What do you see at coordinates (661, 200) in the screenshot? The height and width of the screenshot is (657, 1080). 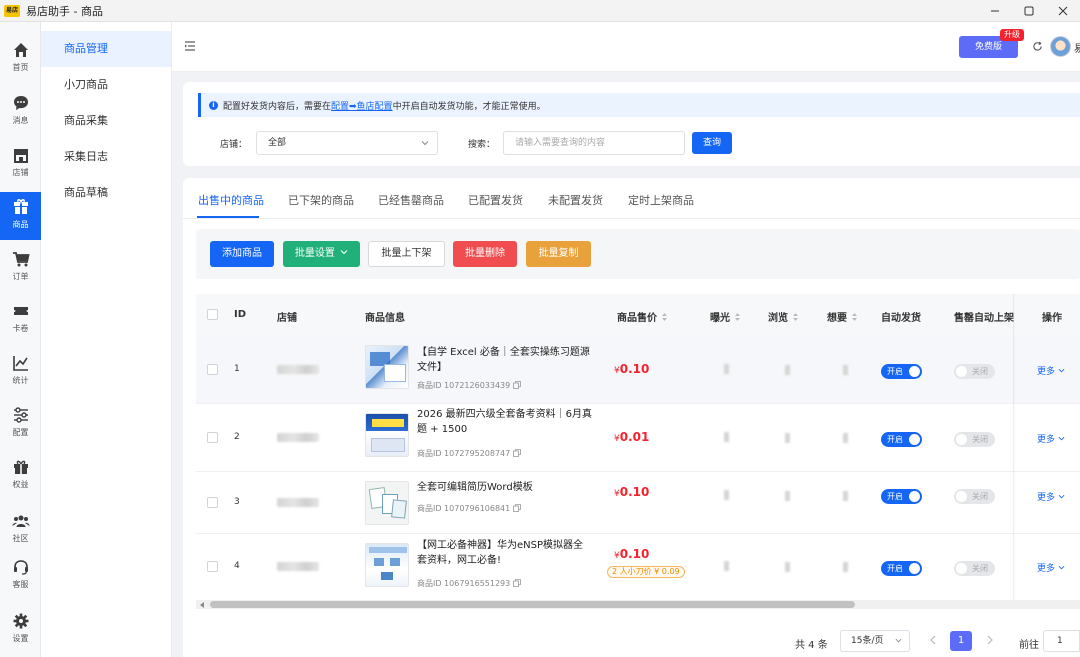 I see `tab-scheduled-listing: 定时上架商品` at bounding box center [661, 200].